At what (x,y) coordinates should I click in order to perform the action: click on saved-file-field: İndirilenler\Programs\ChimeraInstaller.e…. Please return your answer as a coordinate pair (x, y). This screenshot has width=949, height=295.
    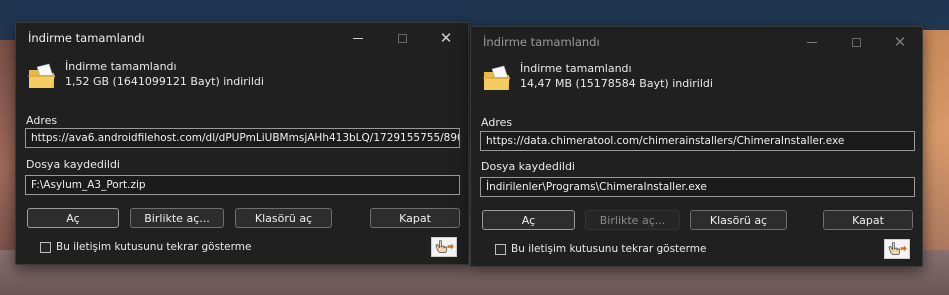
    Looking at the image, I should click on (697, 187).